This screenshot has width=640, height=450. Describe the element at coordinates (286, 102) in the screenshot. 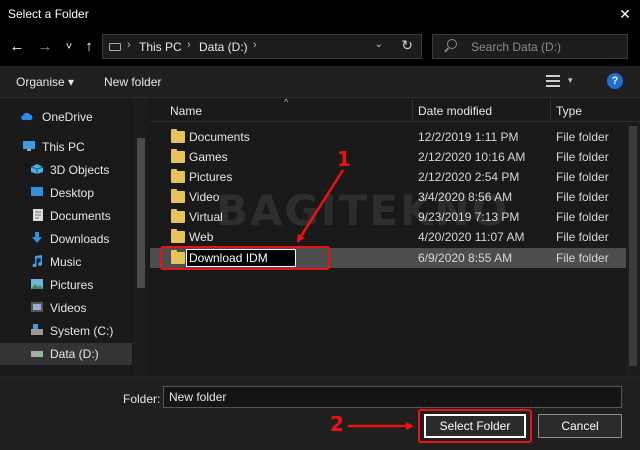

I see `sort-ascending-icon: ^` at that location.